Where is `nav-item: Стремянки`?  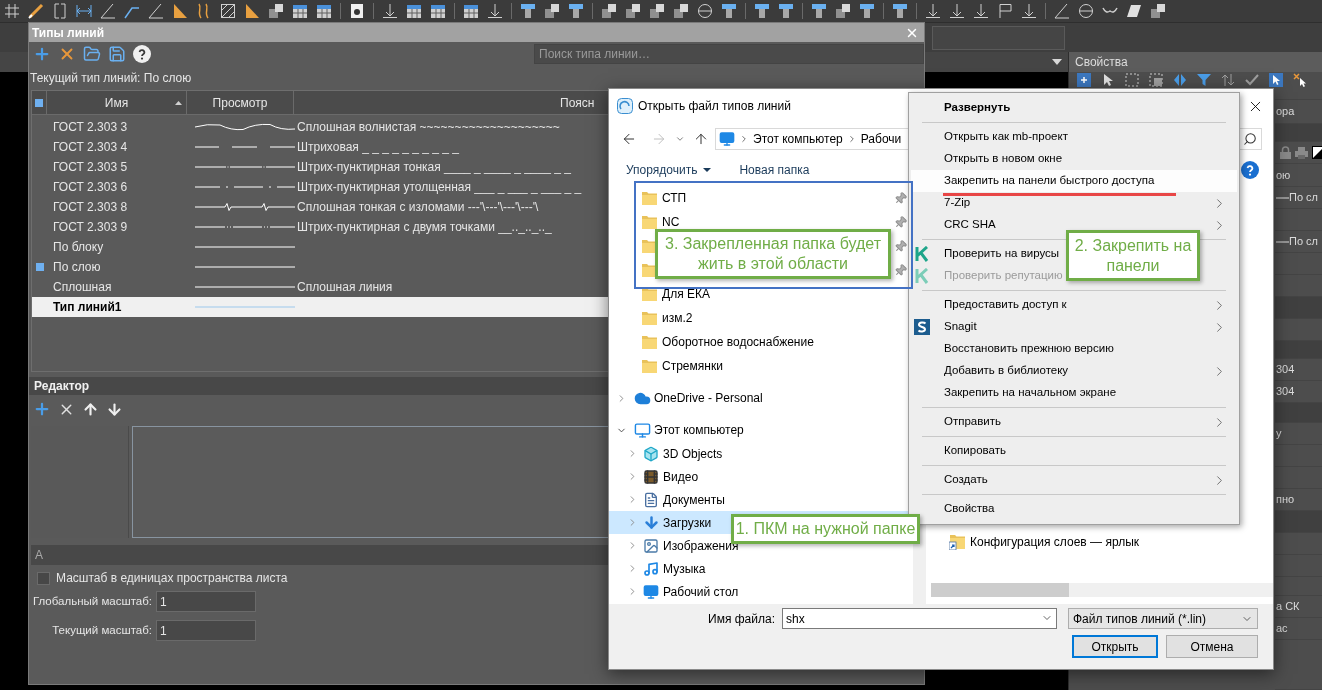
nav-item: Стремянки is located at coordinates (682, 366).